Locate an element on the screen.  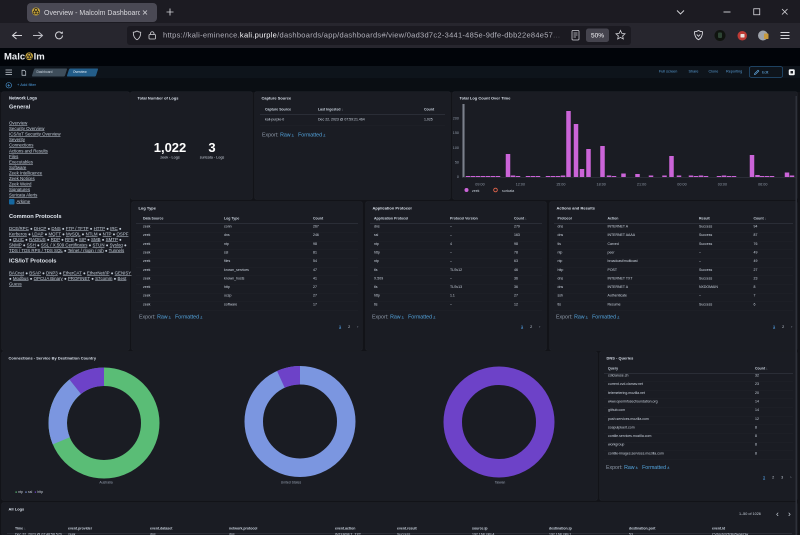
svg-text: 100 is located at coordinates (456, 148).